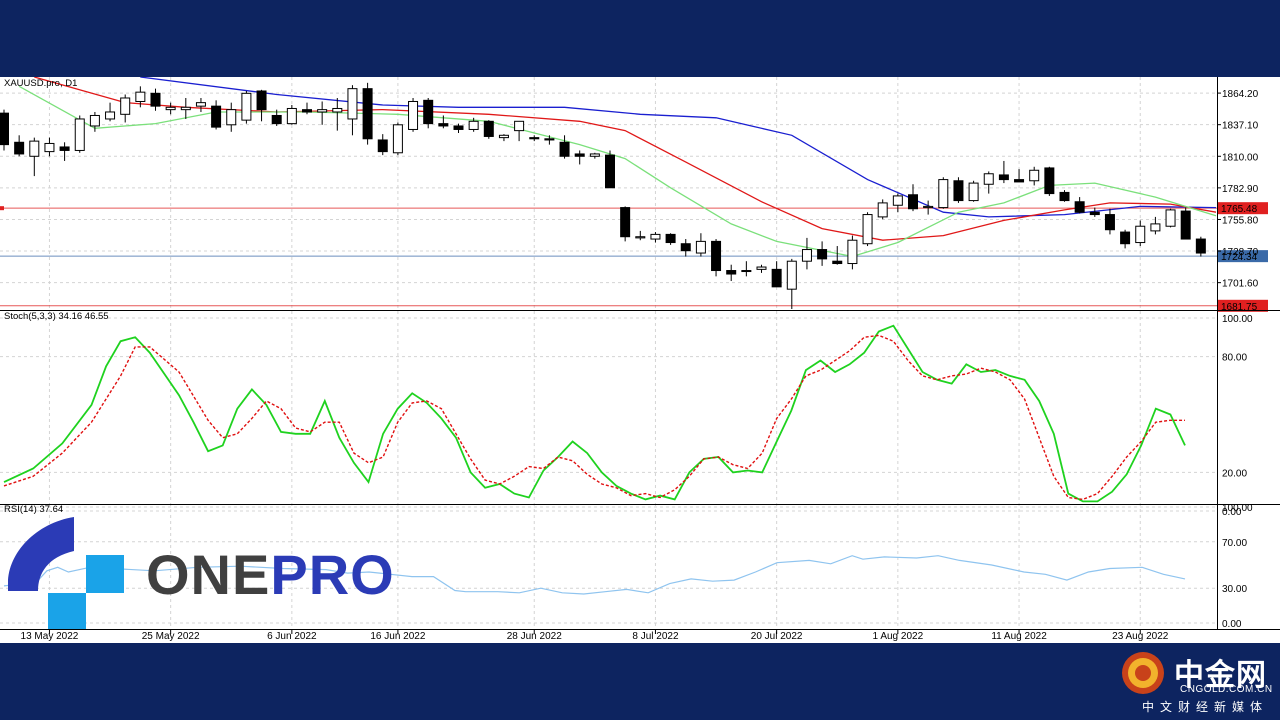 The height and width of the screenshot is (720, 1280). Describe the element at coordinates (66, 573) in the screenshot. I see `onepro-logo-mark` at that location.